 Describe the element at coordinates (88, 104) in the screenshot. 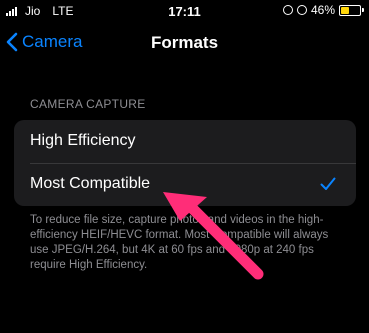

I see `section-header: CAMERA CAPTURE` at that location.